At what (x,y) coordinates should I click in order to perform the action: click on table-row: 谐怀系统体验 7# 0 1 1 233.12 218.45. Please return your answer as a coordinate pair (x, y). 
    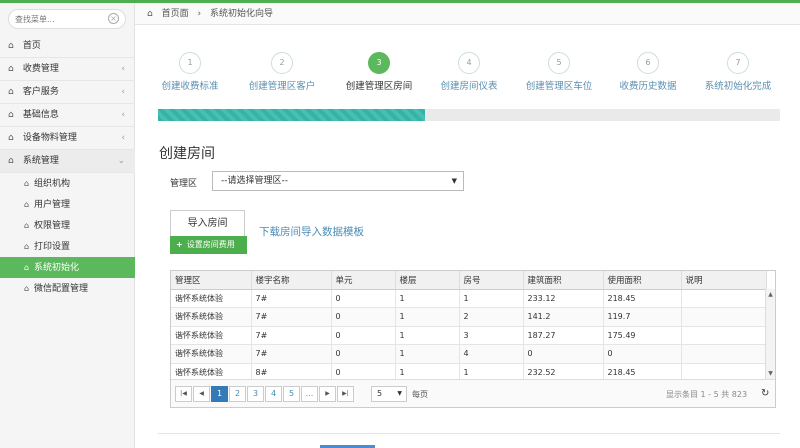
    Looking at the image, I should click on (469, 298).